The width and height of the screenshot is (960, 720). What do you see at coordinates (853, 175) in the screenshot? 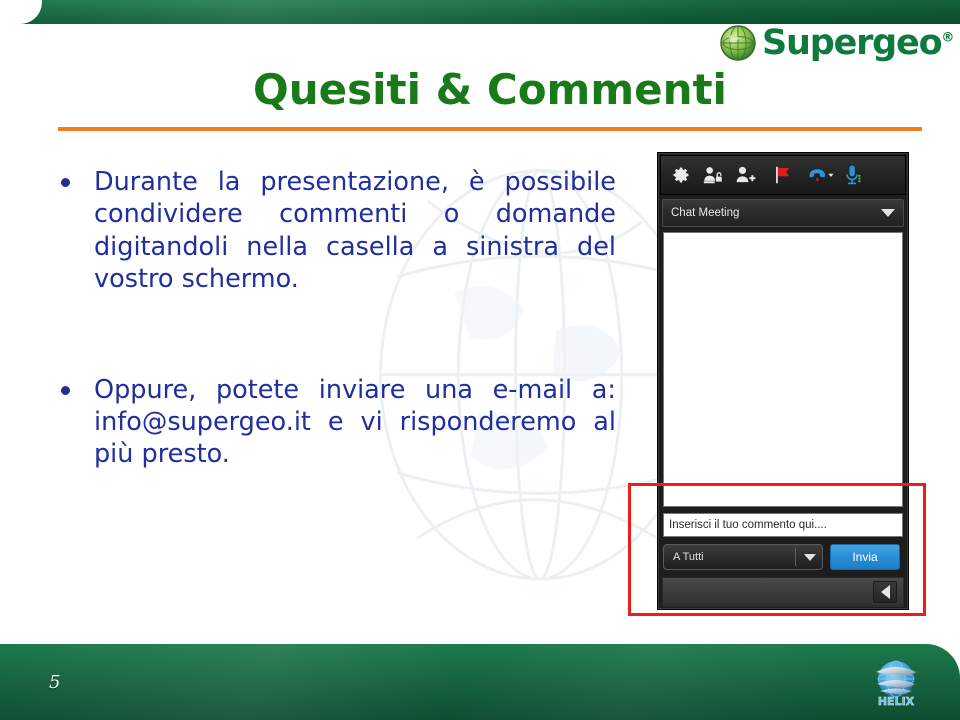
I see `microphone-icon` at bounding box center [853, 175].